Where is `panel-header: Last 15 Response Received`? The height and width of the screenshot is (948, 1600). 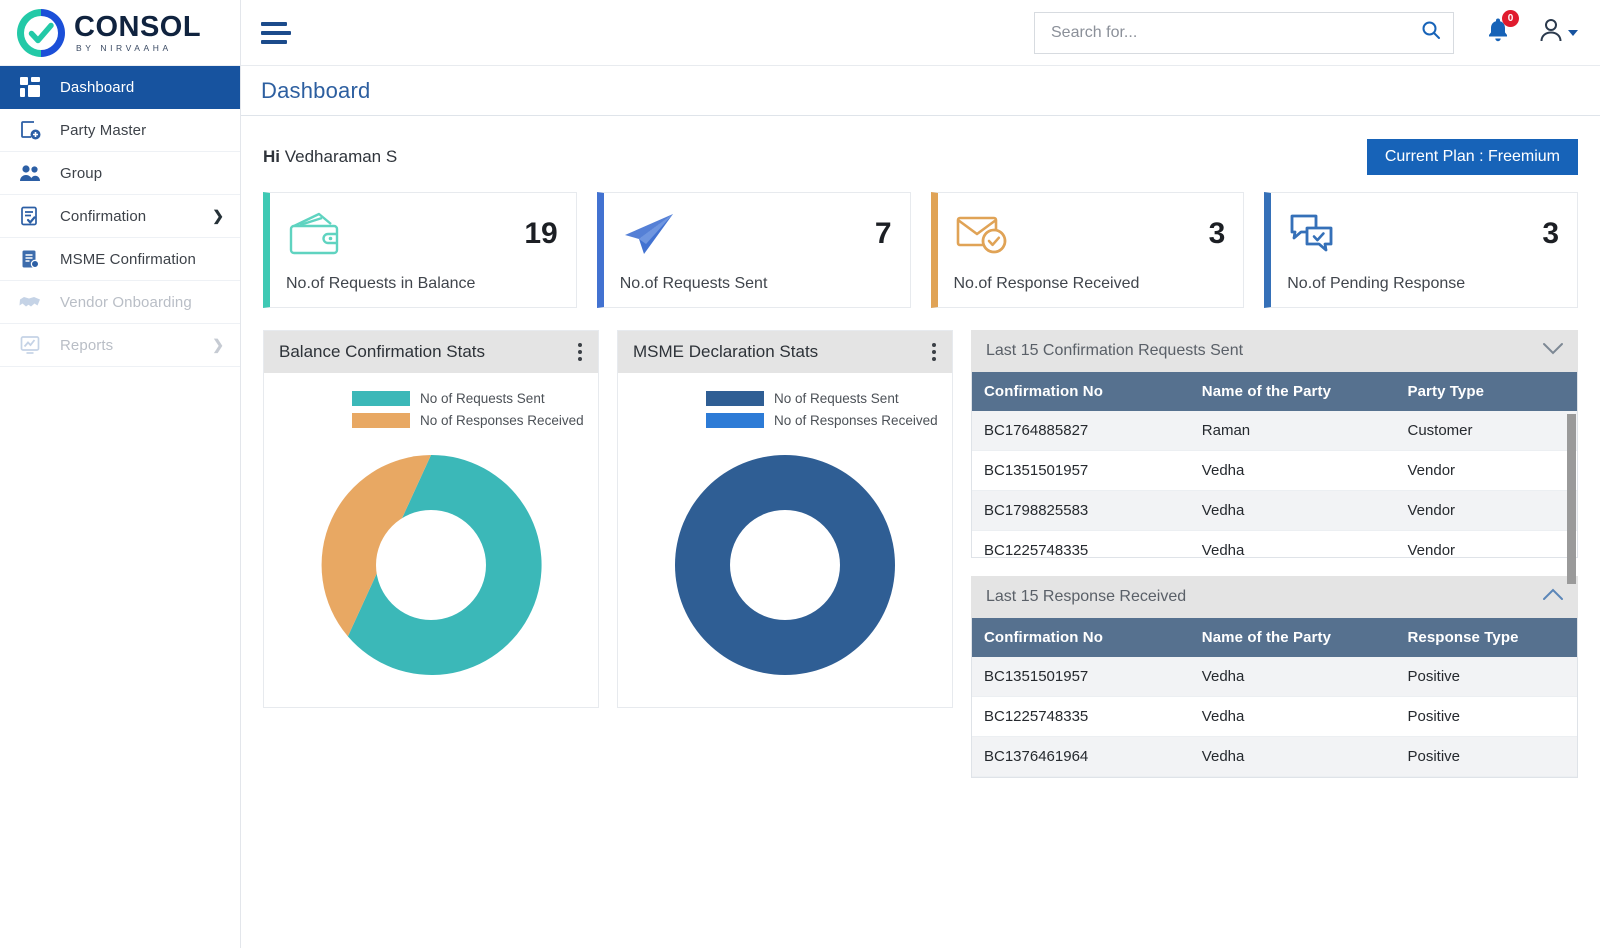
panel-header: Last 15 Response Received is located at coordinates (1274, 597).